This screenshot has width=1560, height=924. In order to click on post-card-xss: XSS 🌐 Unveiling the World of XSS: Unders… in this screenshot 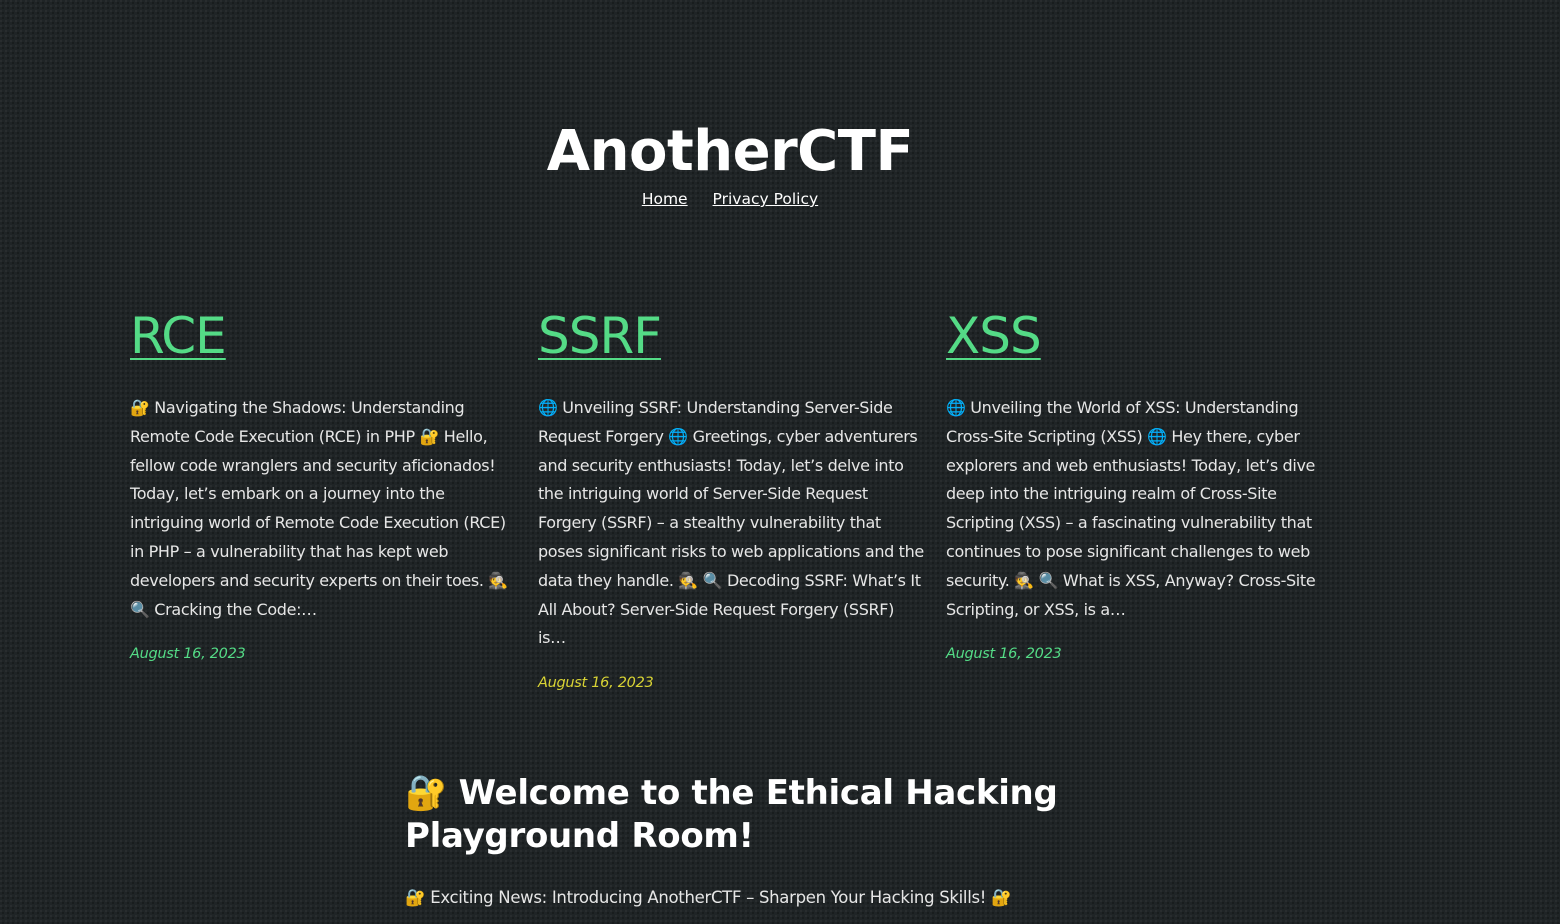, I will do `click(1139, 484)`.